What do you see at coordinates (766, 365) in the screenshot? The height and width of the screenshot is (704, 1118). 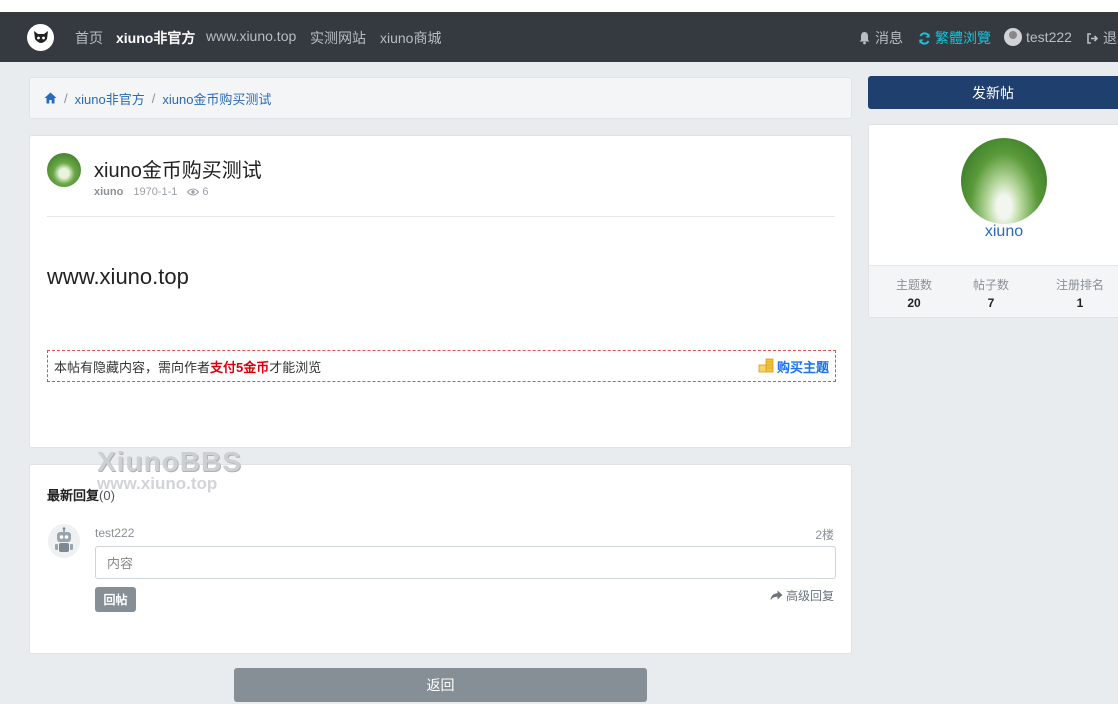 I see `coins-icon` at bounding box center [766, 365].